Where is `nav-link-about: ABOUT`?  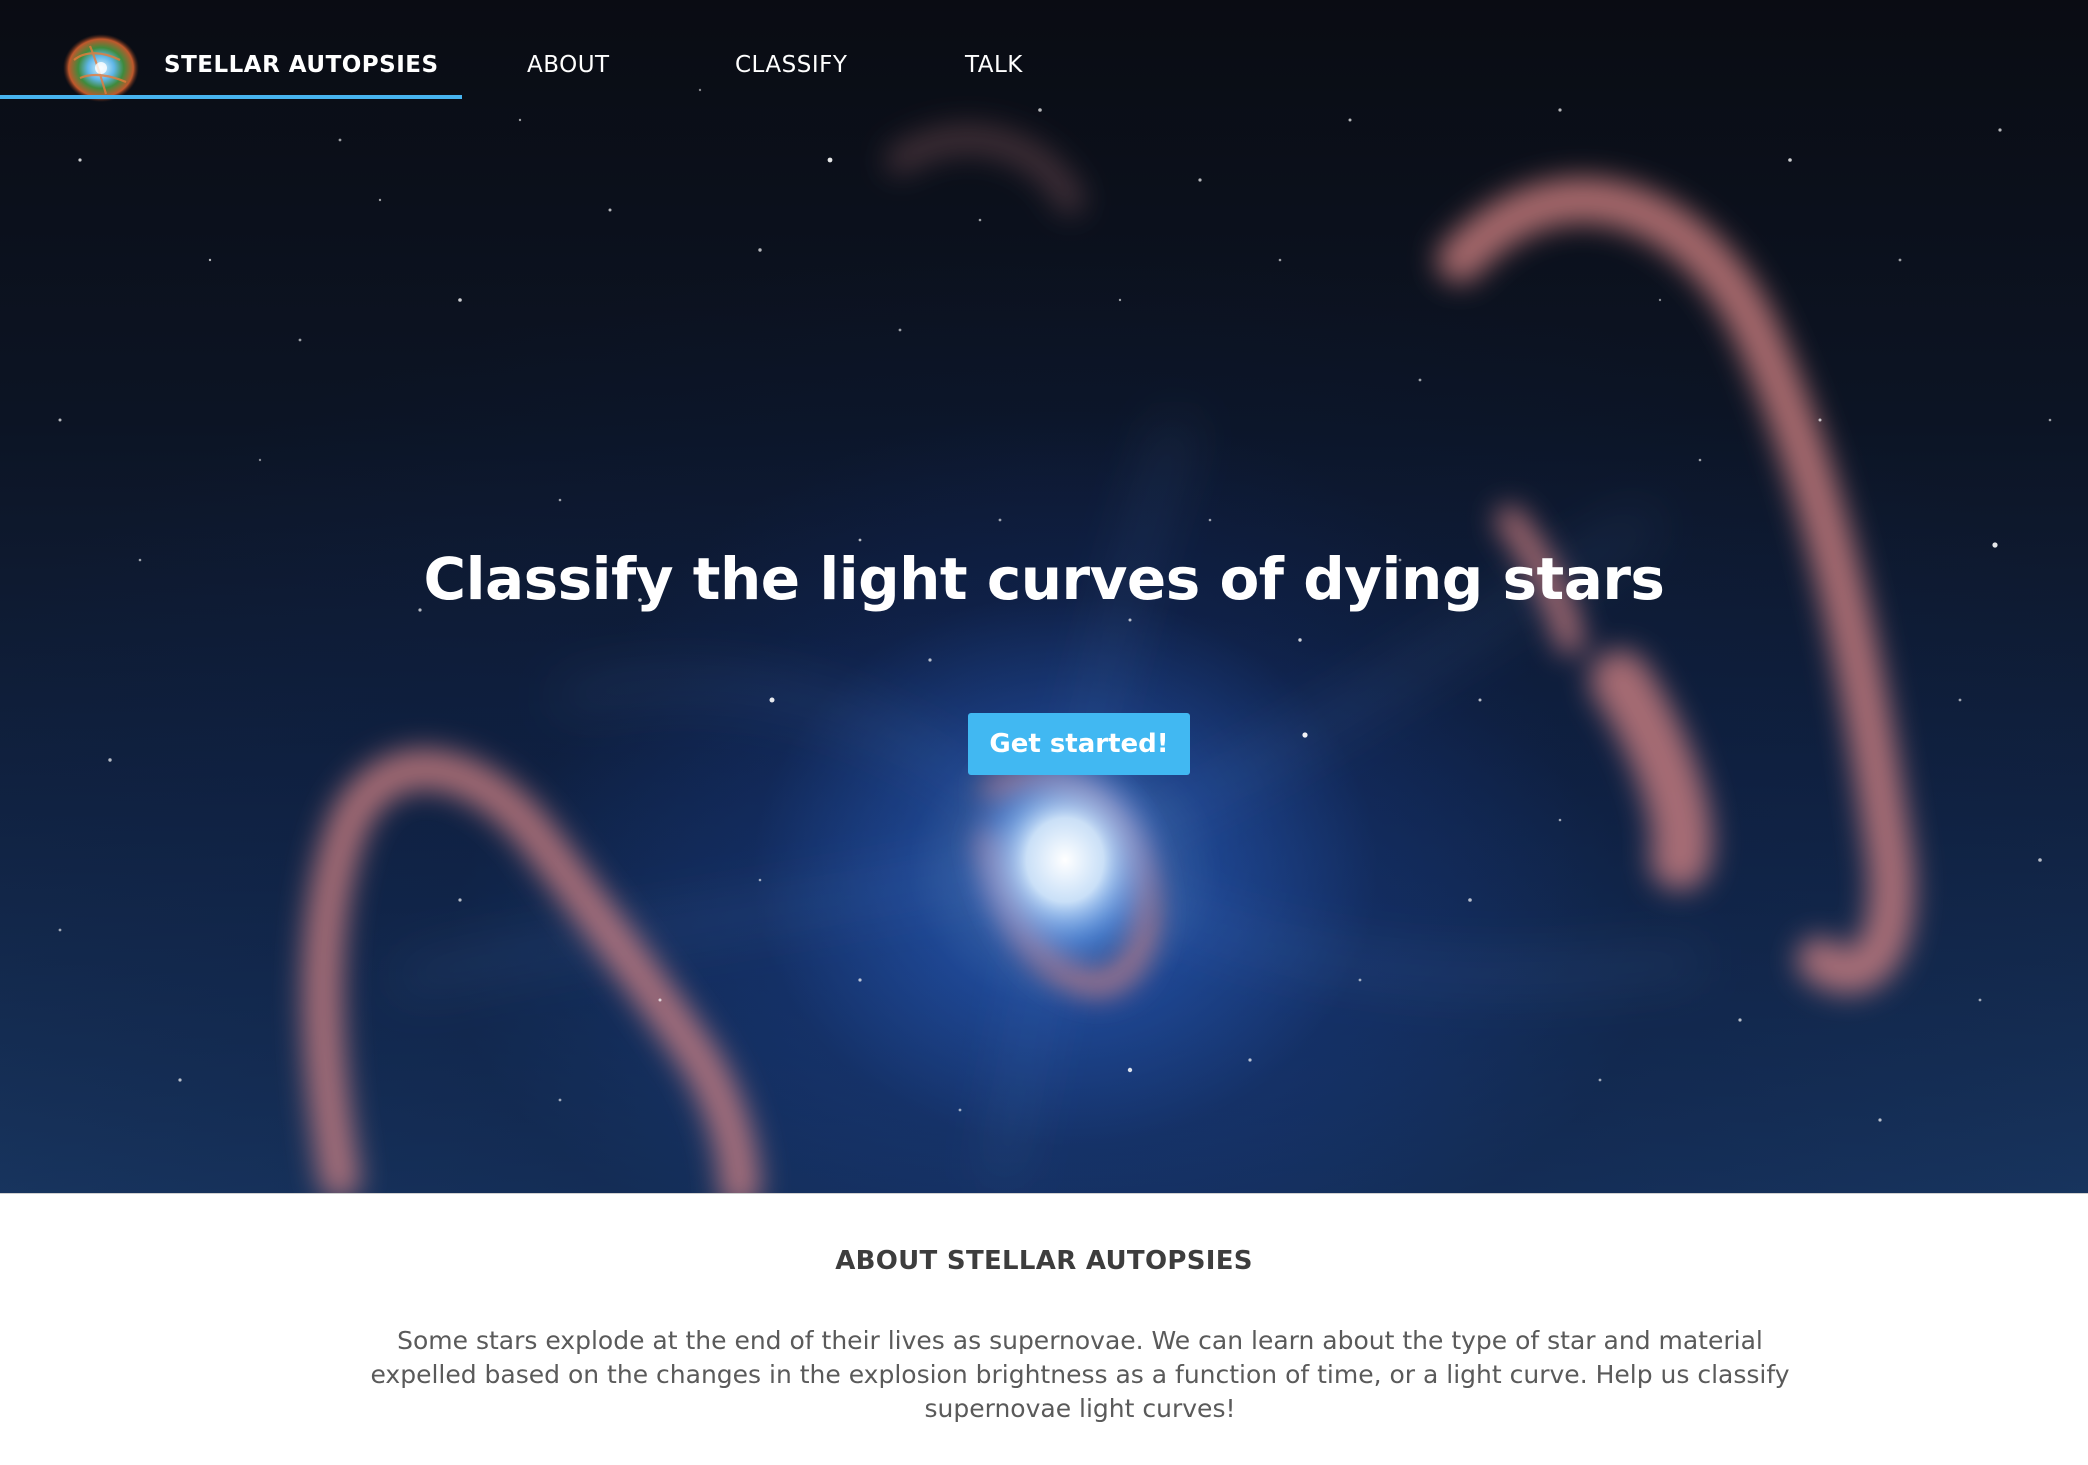
nav-link-about: ABOUT is located at coordinates (568, 65).